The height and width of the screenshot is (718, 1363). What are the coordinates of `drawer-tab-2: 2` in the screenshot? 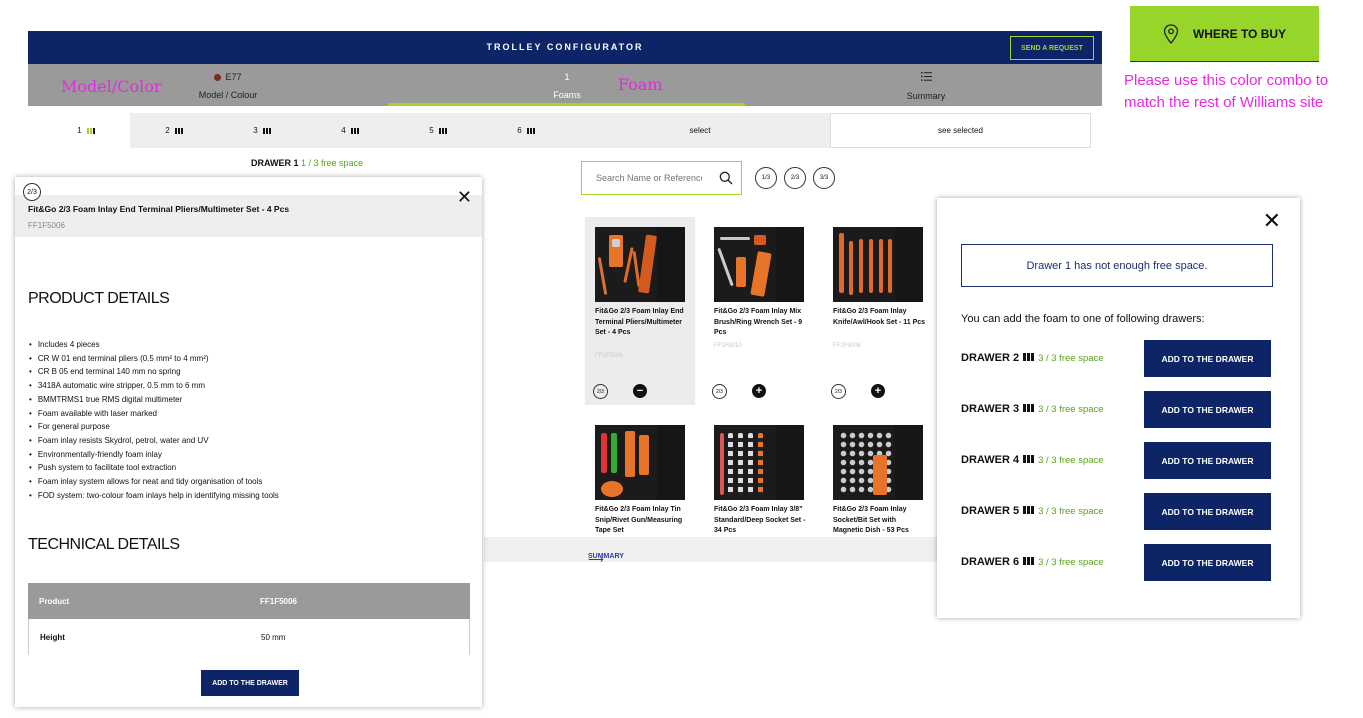 It's located at (174, 130).